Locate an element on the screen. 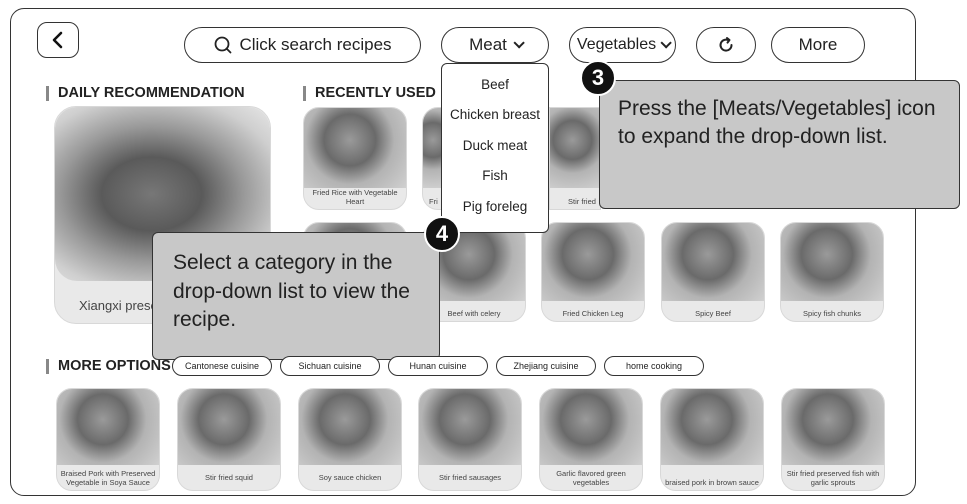  recent-recipe-card: Spicy fish chunks is located at coordinates (832, 272).